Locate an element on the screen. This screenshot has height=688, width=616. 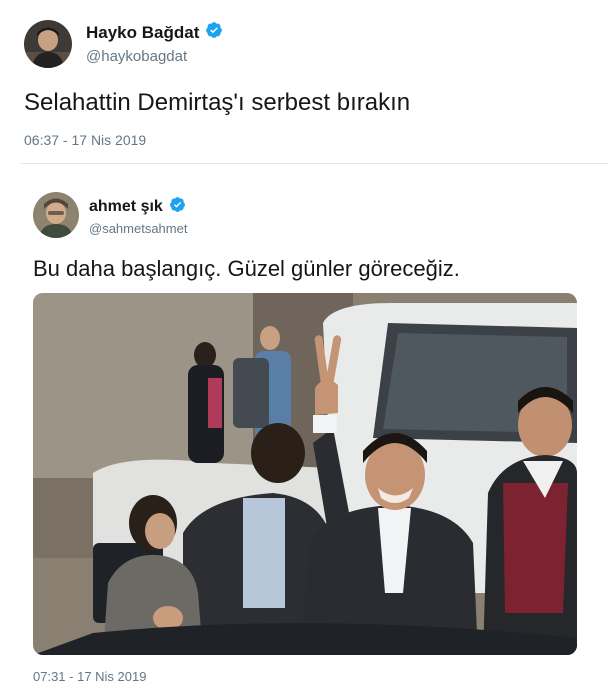
display-name: ahmet şık is located at coordinates (126, 207).